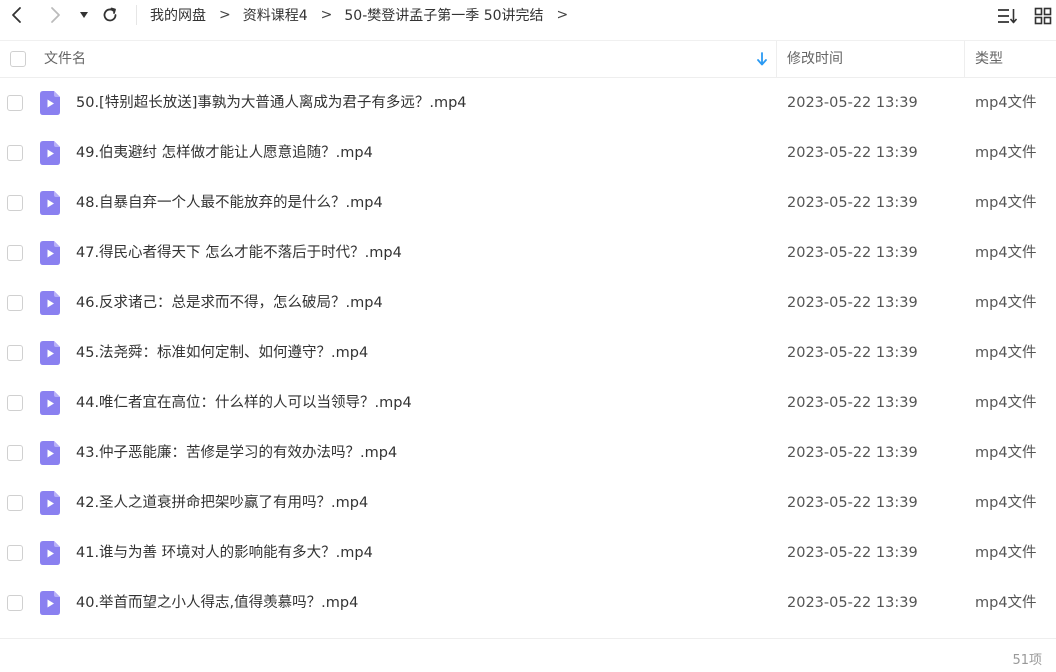 The width and height of the screenshot is (1056, 672). I want to click on file-name: 45.法尧舜：标准如何定制、如何遵守？.mp4, so click(222, 353).